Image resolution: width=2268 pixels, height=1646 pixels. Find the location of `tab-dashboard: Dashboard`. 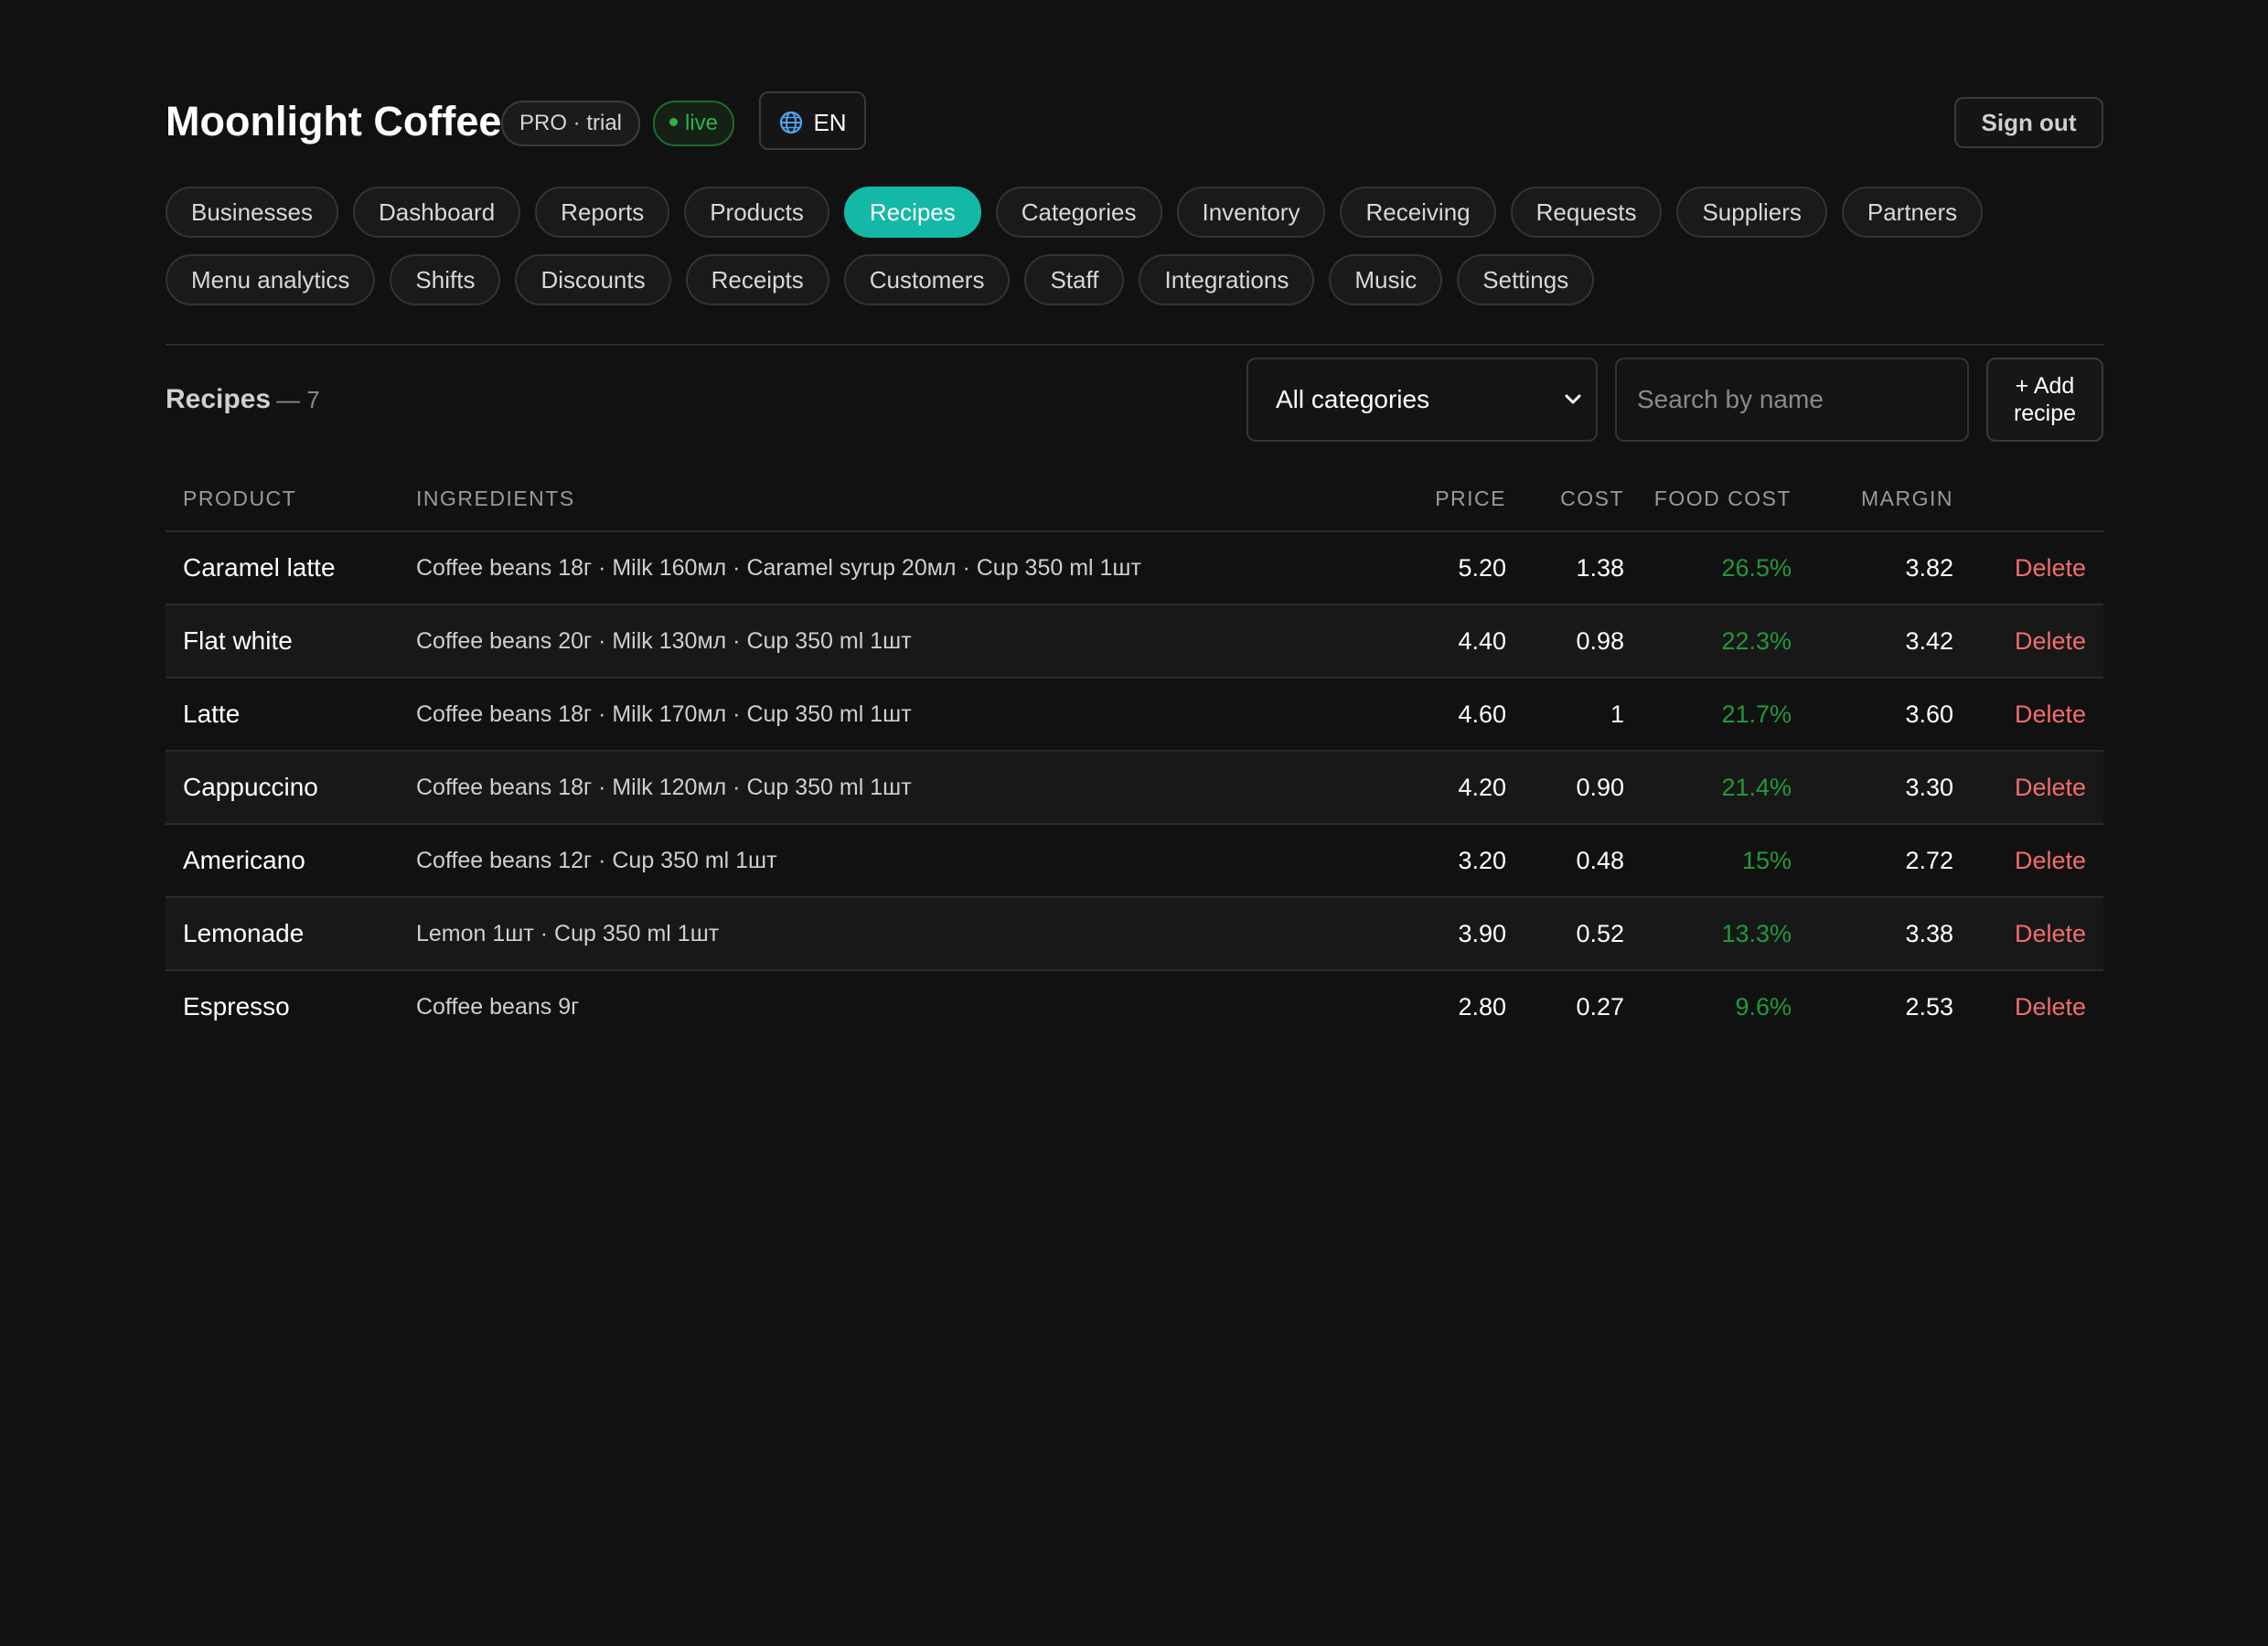

tab-dashboard: Dashboard is located at coordinates (436, 212).